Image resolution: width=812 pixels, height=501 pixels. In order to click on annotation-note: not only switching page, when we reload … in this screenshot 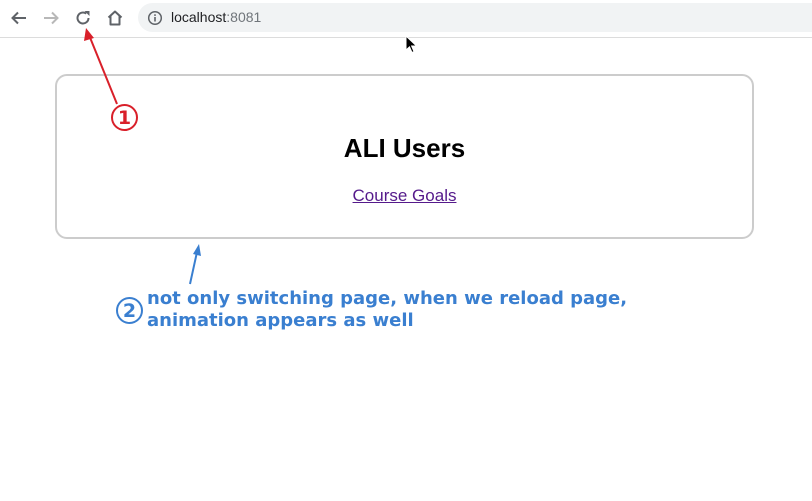, I will do `click(387, 310)`.